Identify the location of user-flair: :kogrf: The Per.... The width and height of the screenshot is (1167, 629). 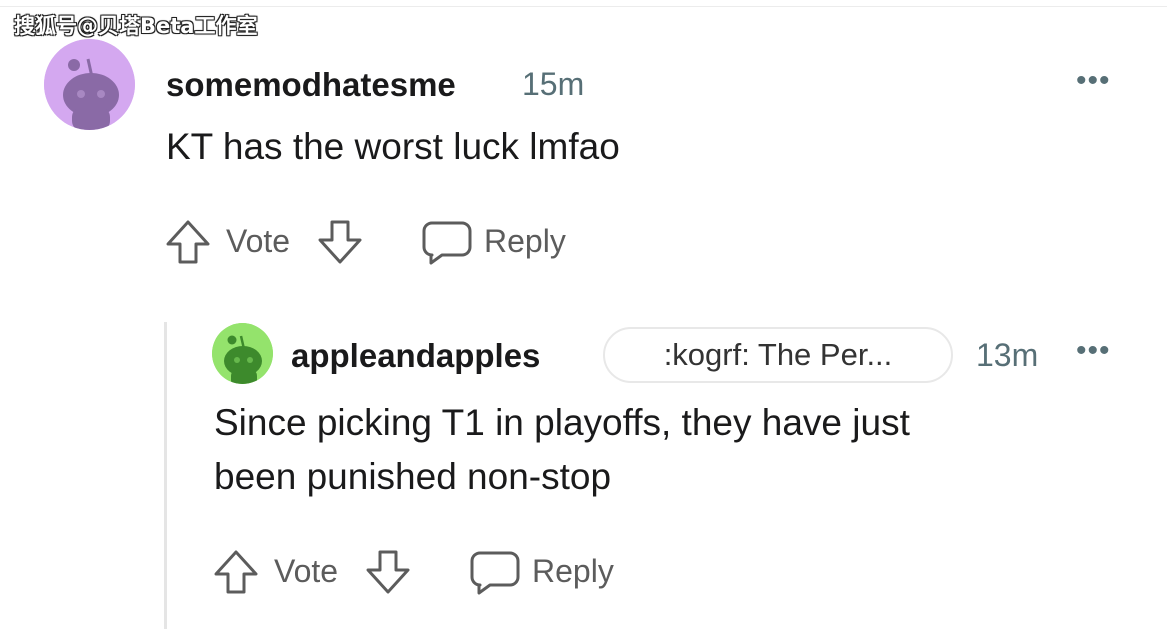
(778, 355).